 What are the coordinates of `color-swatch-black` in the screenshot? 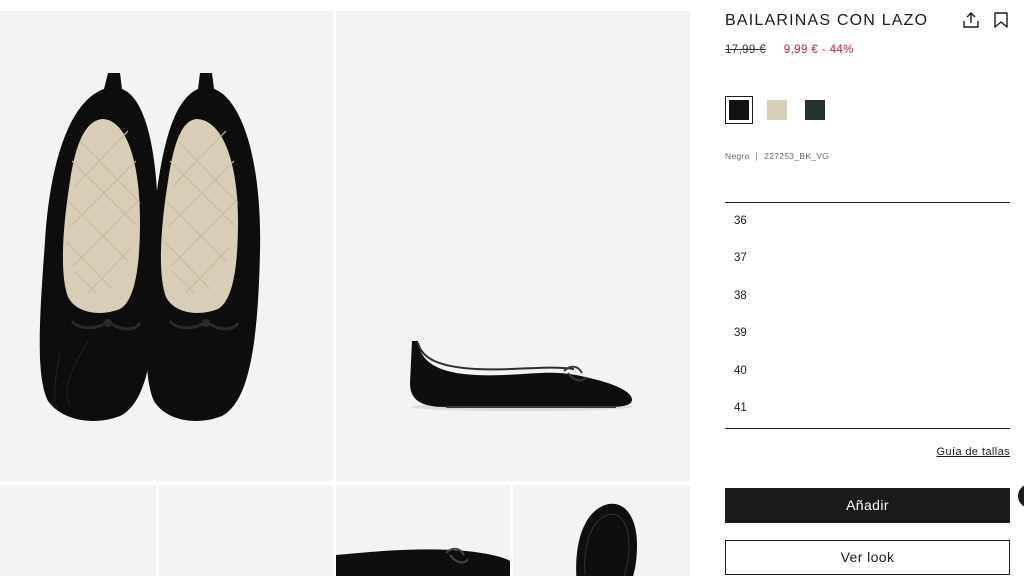 It's located at (739, 110).